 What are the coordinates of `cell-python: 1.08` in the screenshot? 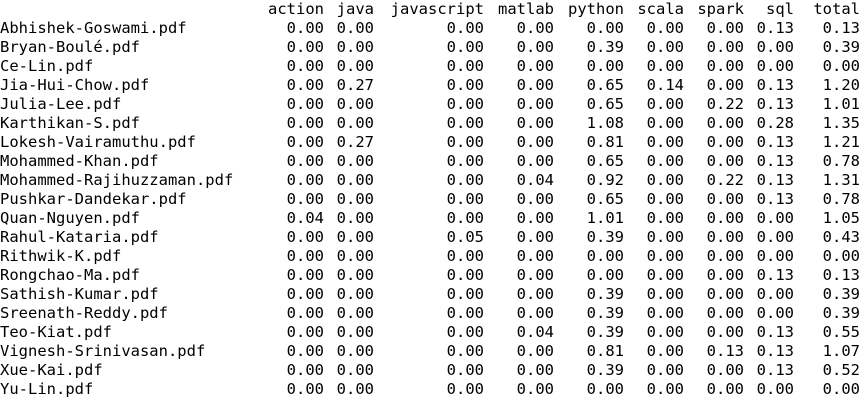 It's located at (605, 123).